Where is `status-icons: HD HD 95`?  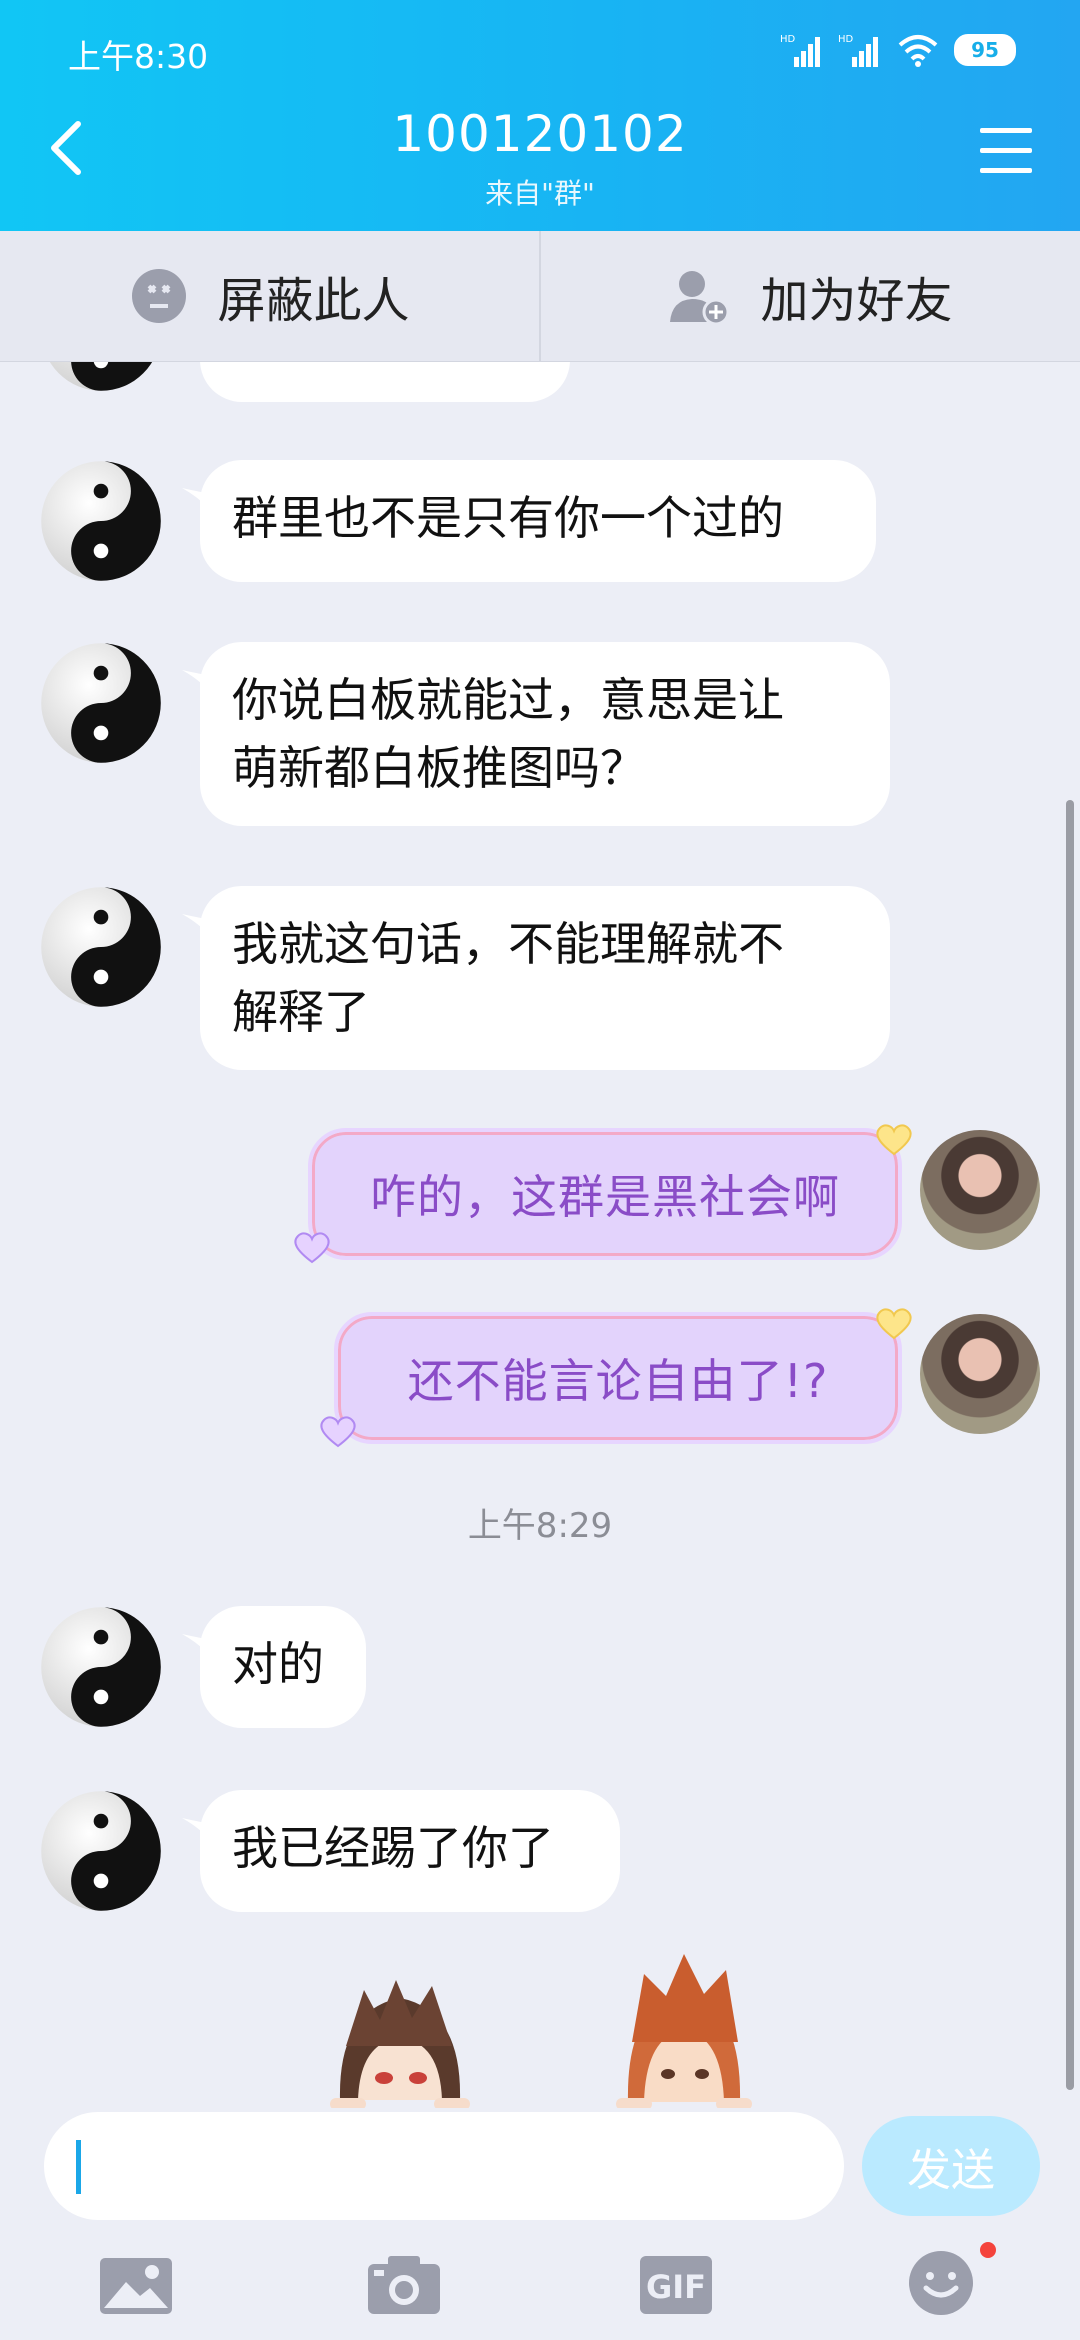 status-icons: HD HD 95 is located at coordinates (898, 50).